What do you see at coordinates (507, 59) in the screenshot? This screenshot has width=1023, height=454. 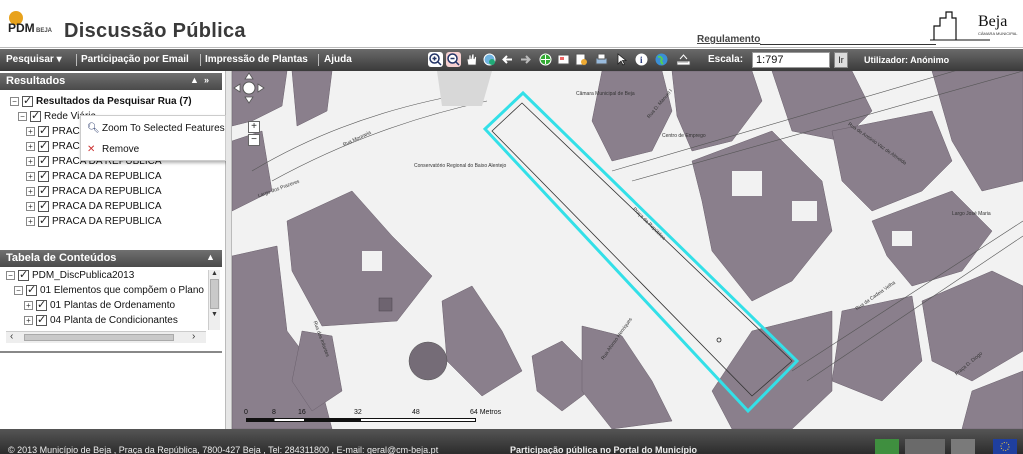 I see `arrow-back-icon` at bounding box center [507, 59].